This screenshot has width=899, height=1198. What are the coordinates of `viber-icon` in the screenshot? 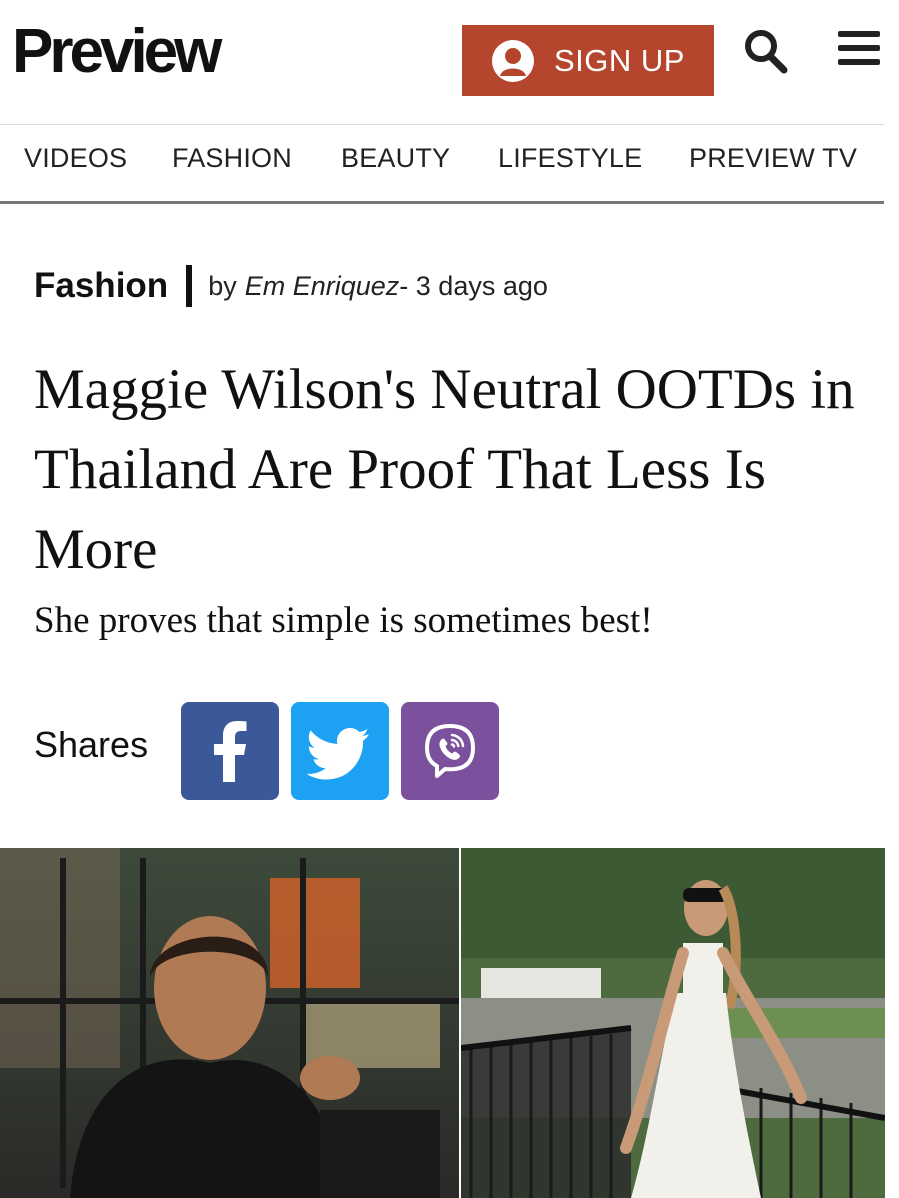 It's located at (450, 751).